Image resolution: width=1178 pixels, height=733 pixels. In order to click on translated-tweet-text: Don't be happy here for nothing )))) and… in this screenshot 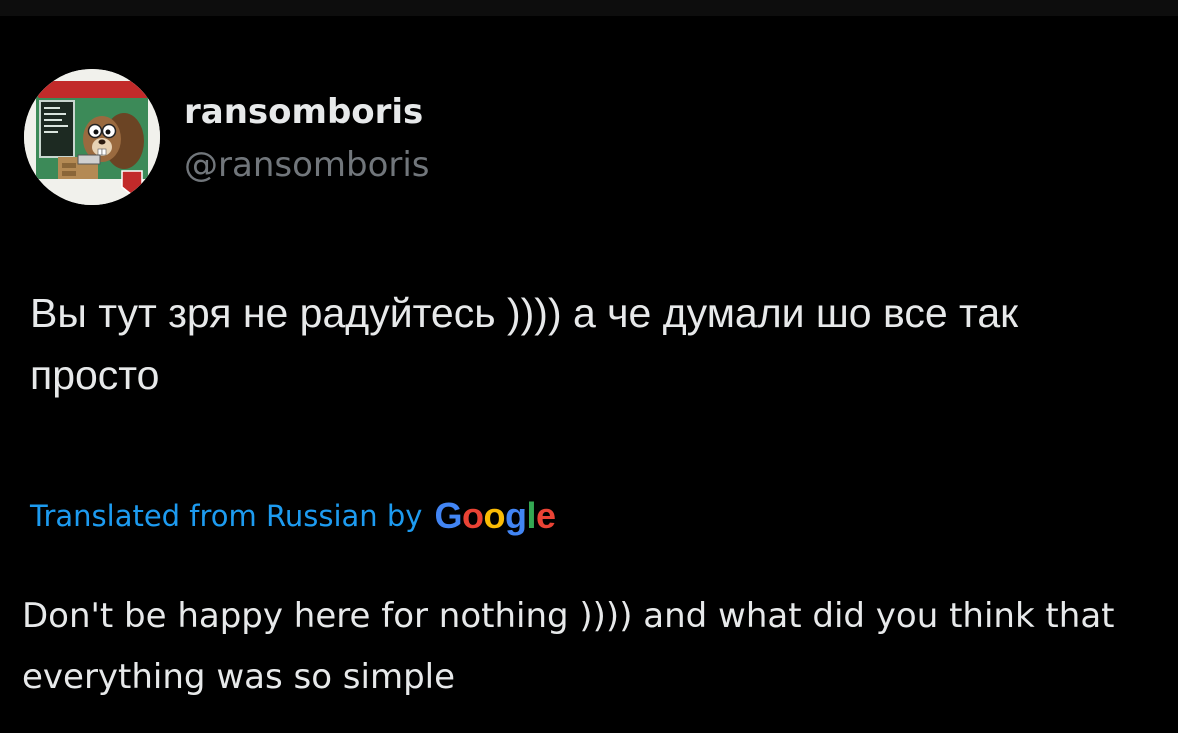, I will do `click(568, 646)`.